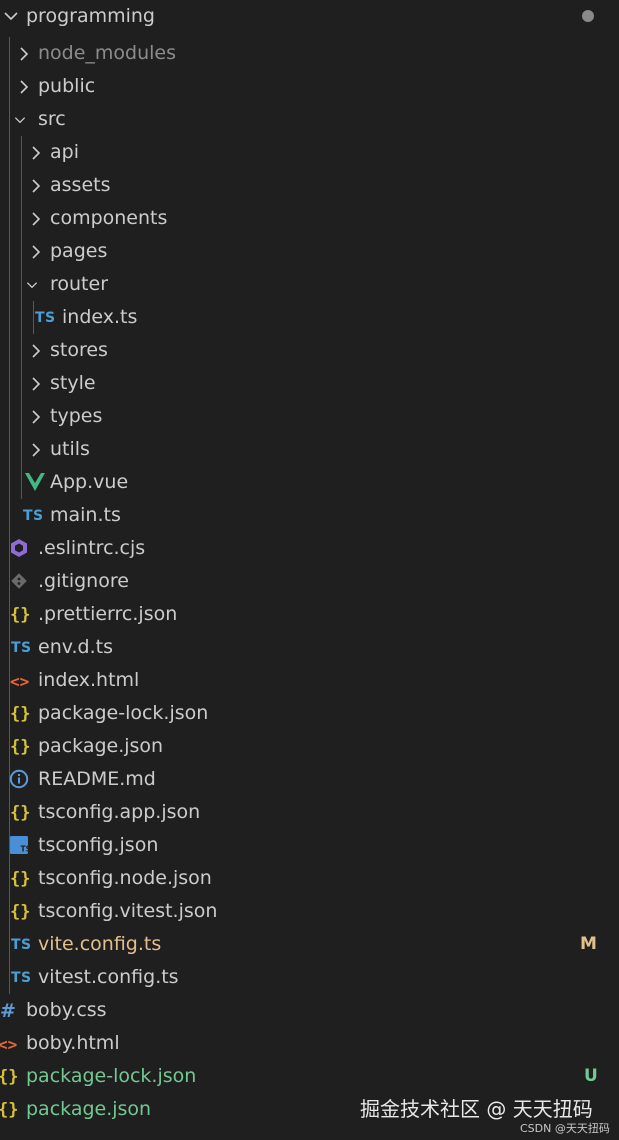  I want to click on eslint-icon, so click(19, 548).